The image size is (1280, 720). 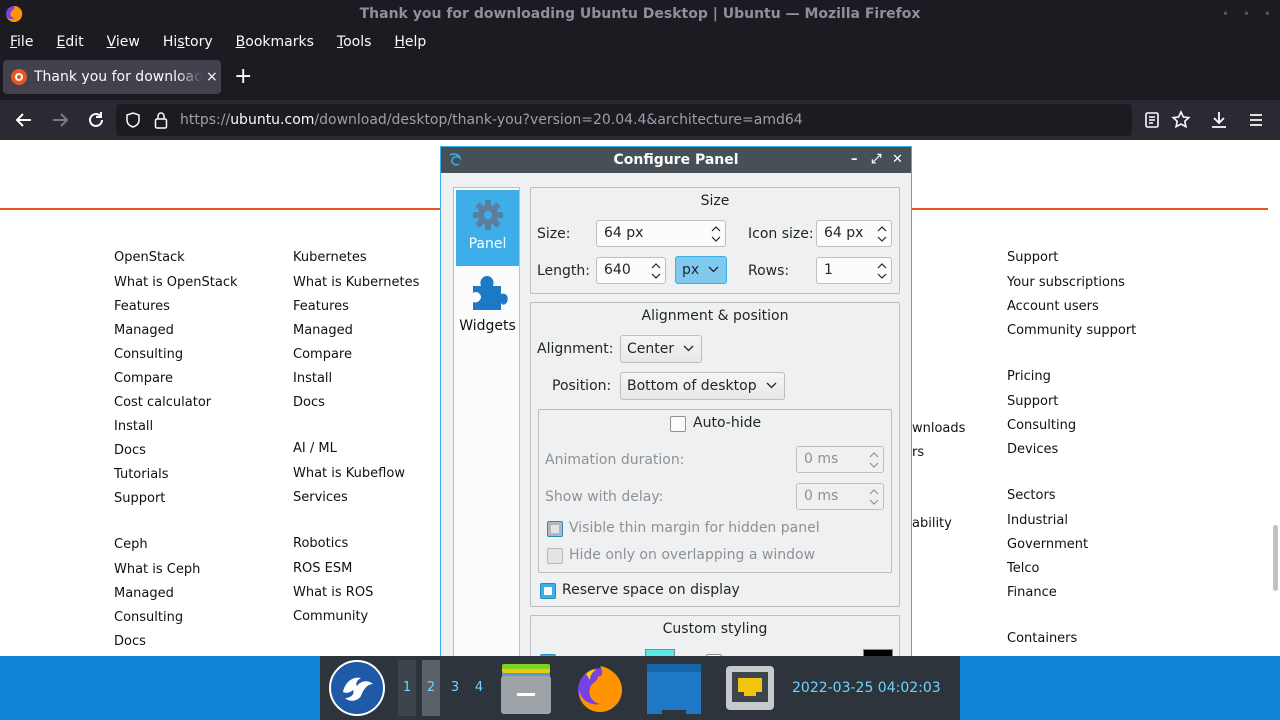 What do you see at coordinates (1256, 120) in the screenshot?
I see `app-menu-button` at bounding box center [1256, 120].